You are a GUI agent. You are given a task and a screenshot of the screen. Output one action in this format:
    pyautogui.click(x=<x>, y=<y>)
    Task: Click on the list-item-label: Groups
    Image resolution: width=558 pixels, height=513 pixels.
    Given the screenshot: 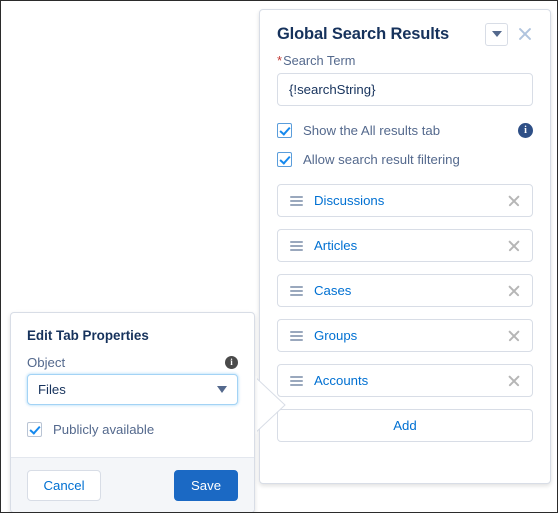 What is the action you would take?
    pyautogui.click(x=410, y=335)
    